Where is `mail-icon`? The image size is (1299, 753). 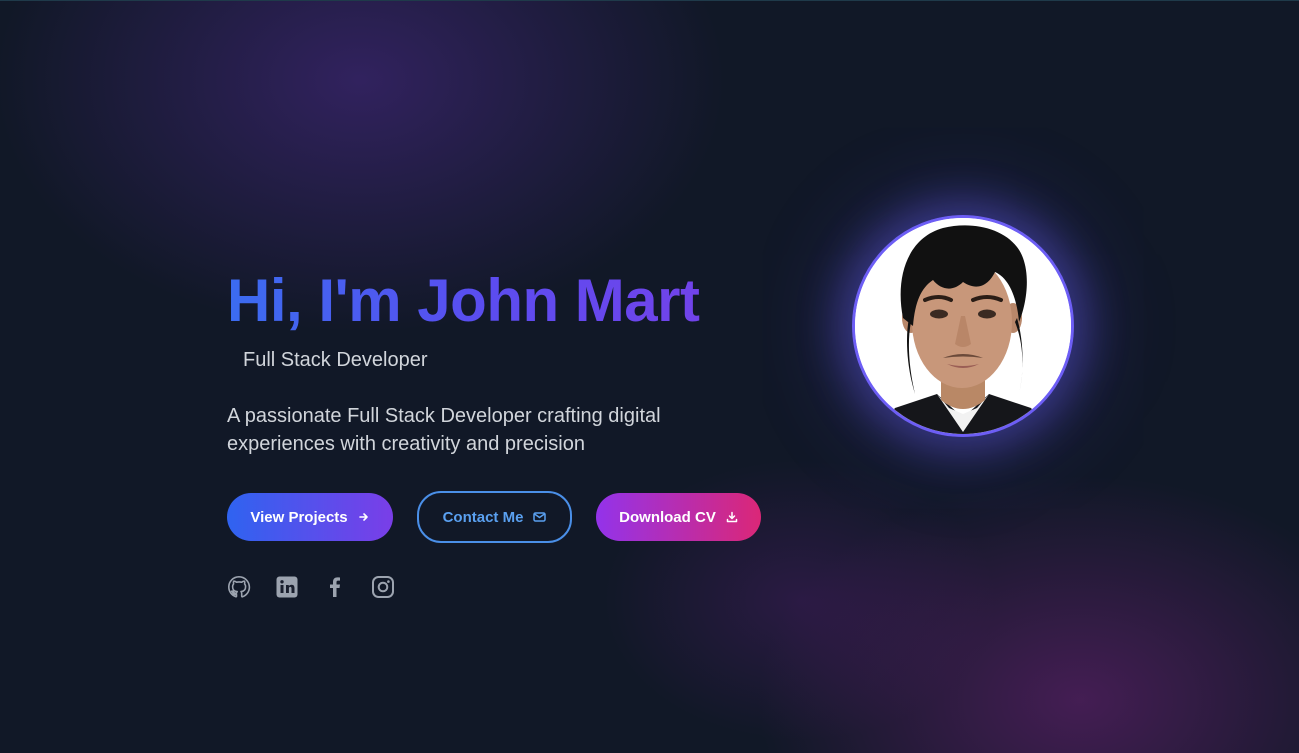 mail-icon is located at coordinates (540, 517).